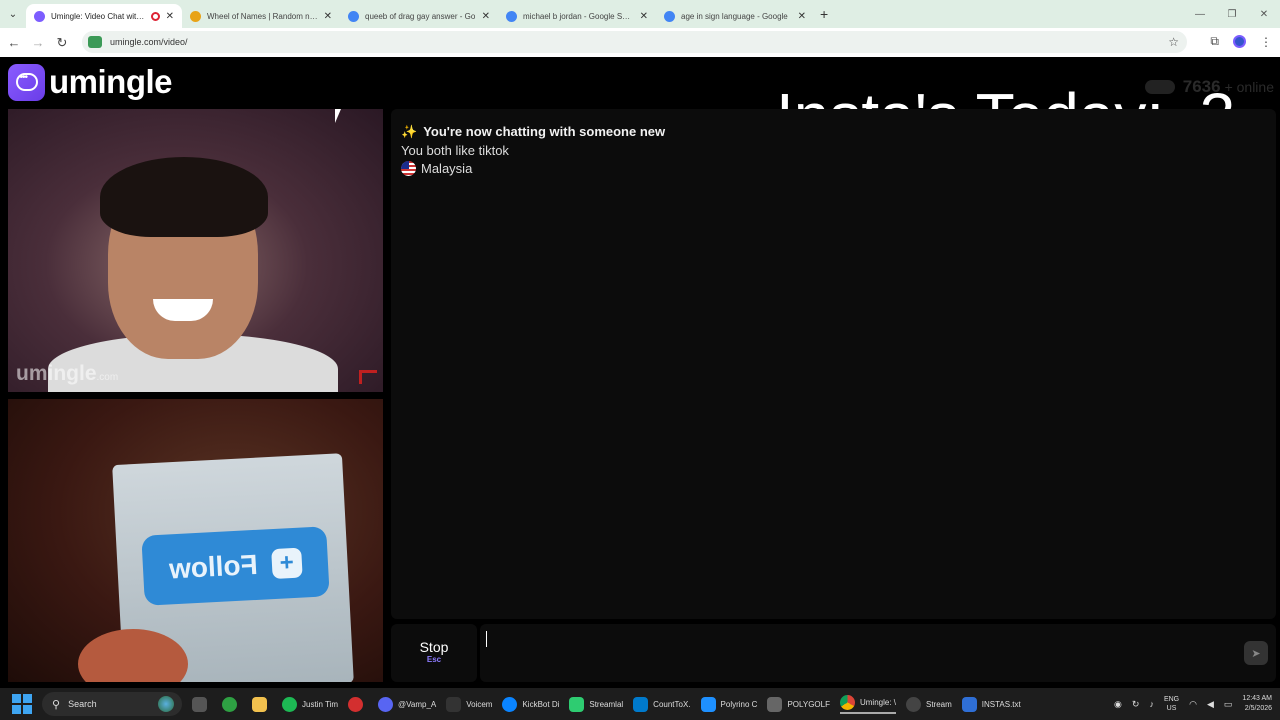 The width and height of the screenshot is (1280, 720). Describe the element at coordinates (1151, 704) in the screenshot. I see `mic-tray-icon: ♪` at that location.